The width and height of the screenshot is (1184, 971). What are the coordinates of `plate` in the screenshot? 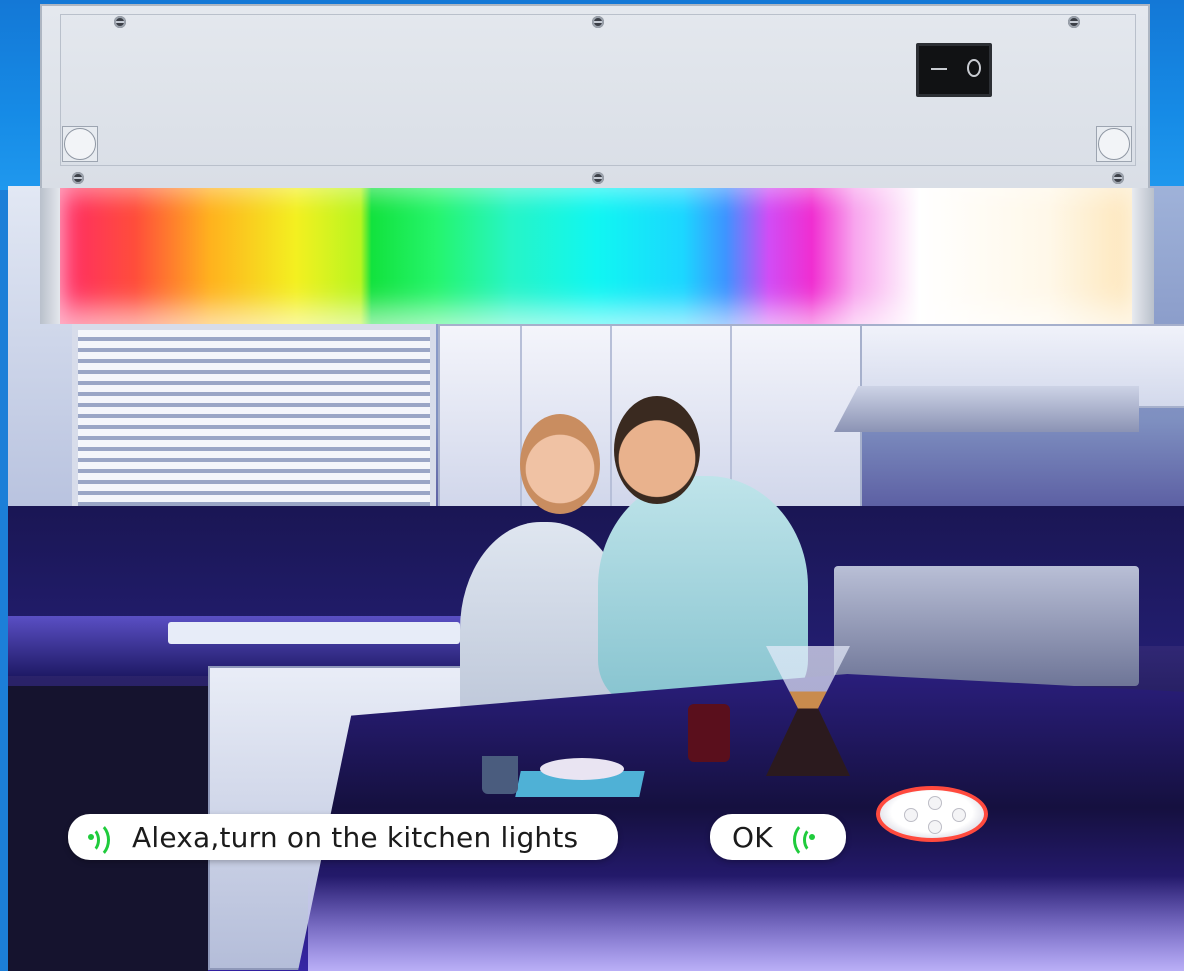 It's located at (582, 769).